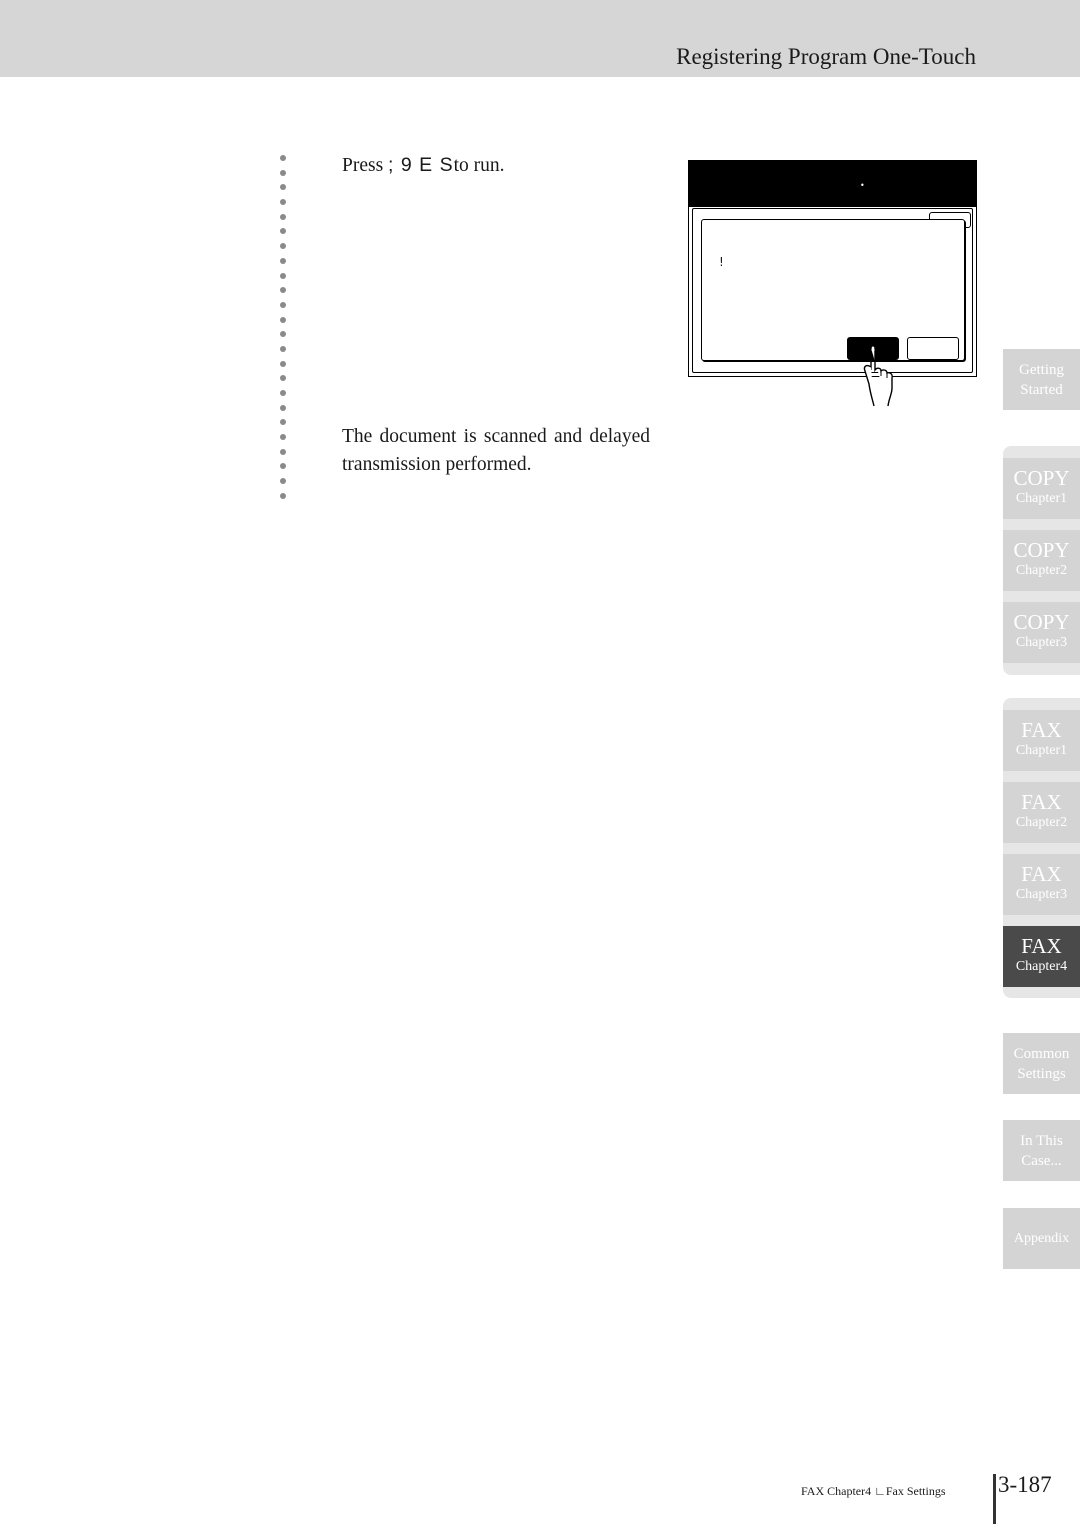 The image size is (1080, 1527). What do you see at coordinates (1041, 379) in the screenshot?
I see `tab-getting-started: Getting Started` at bounding box center [1041, 379].